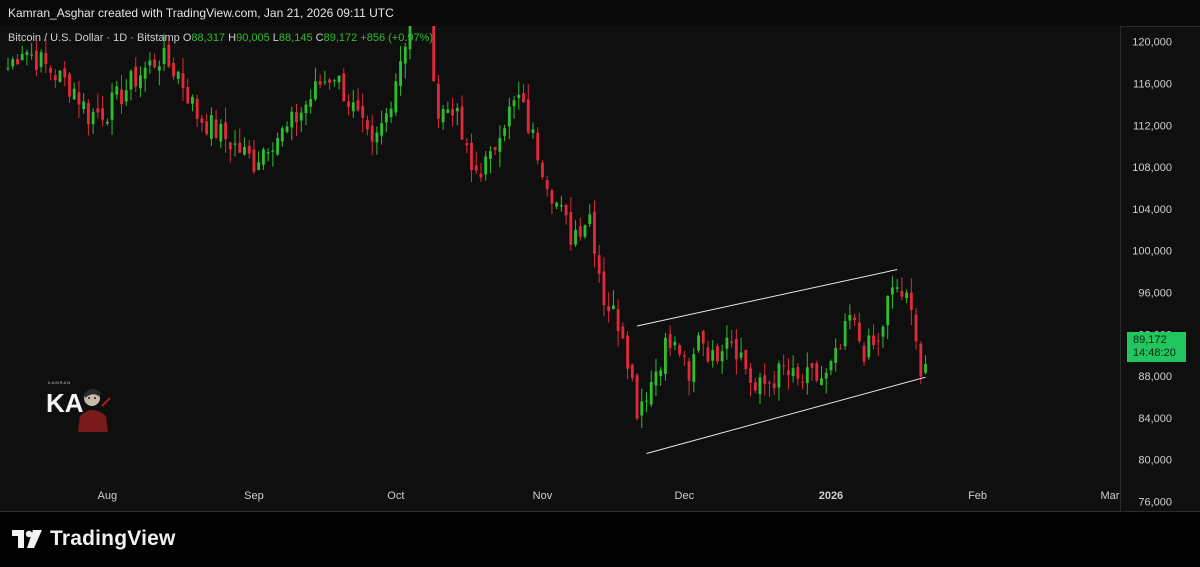 Image resolution: width=1200 pixels, height=567 pixels. Describe the element at coordinates (94, 539) in the screenshot. I see `tradingview-brand: TradingView` at that location.